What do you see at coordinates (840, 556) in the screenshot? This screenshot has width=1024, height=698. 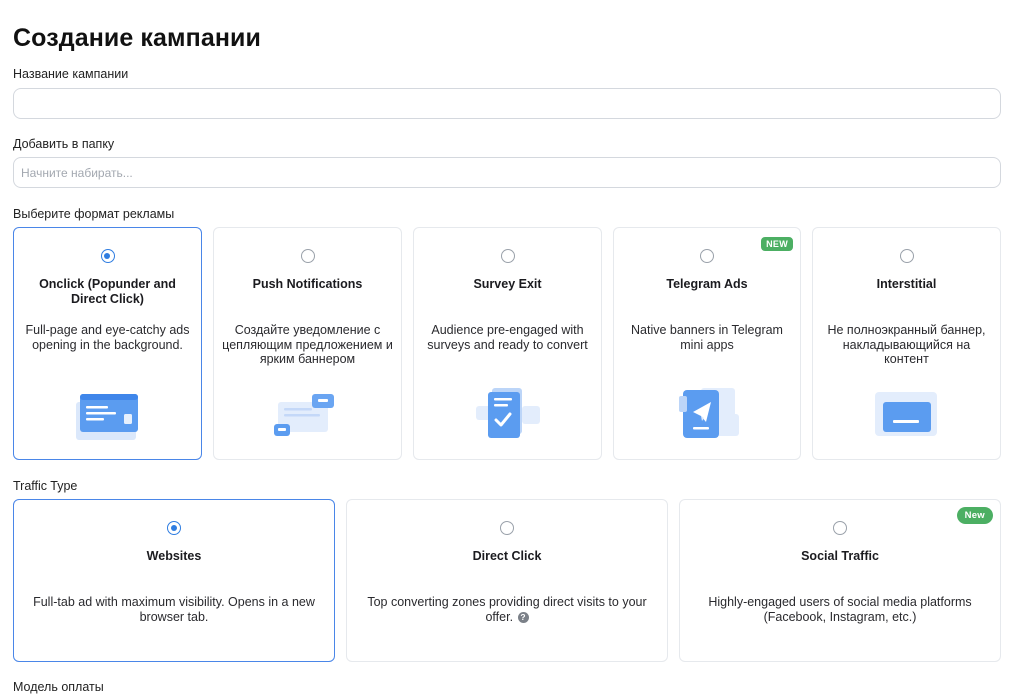 I see `traffic-title: Social Traffic` at bounding box center [840, 556].